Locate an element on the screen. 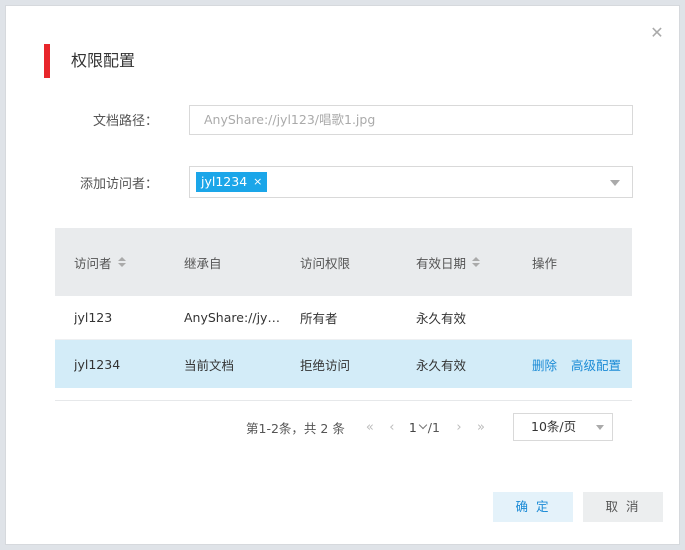 The width and height of the screenshot is (685, 550). table-header: 访问者 继承自 访问权限 有效日期 操作 is located at coordinates (343, 262).